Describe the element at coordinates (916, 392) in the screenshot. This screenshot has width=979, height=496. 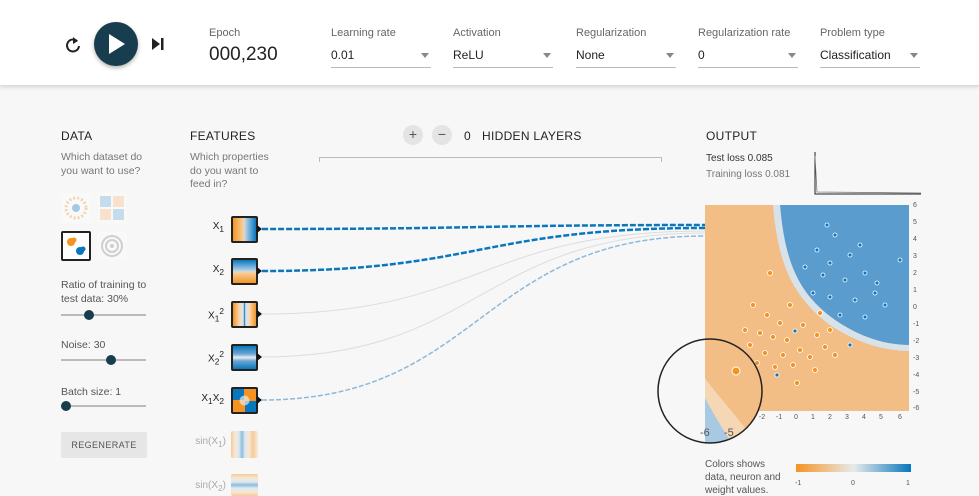
I see `y-tick: -5` at that location.